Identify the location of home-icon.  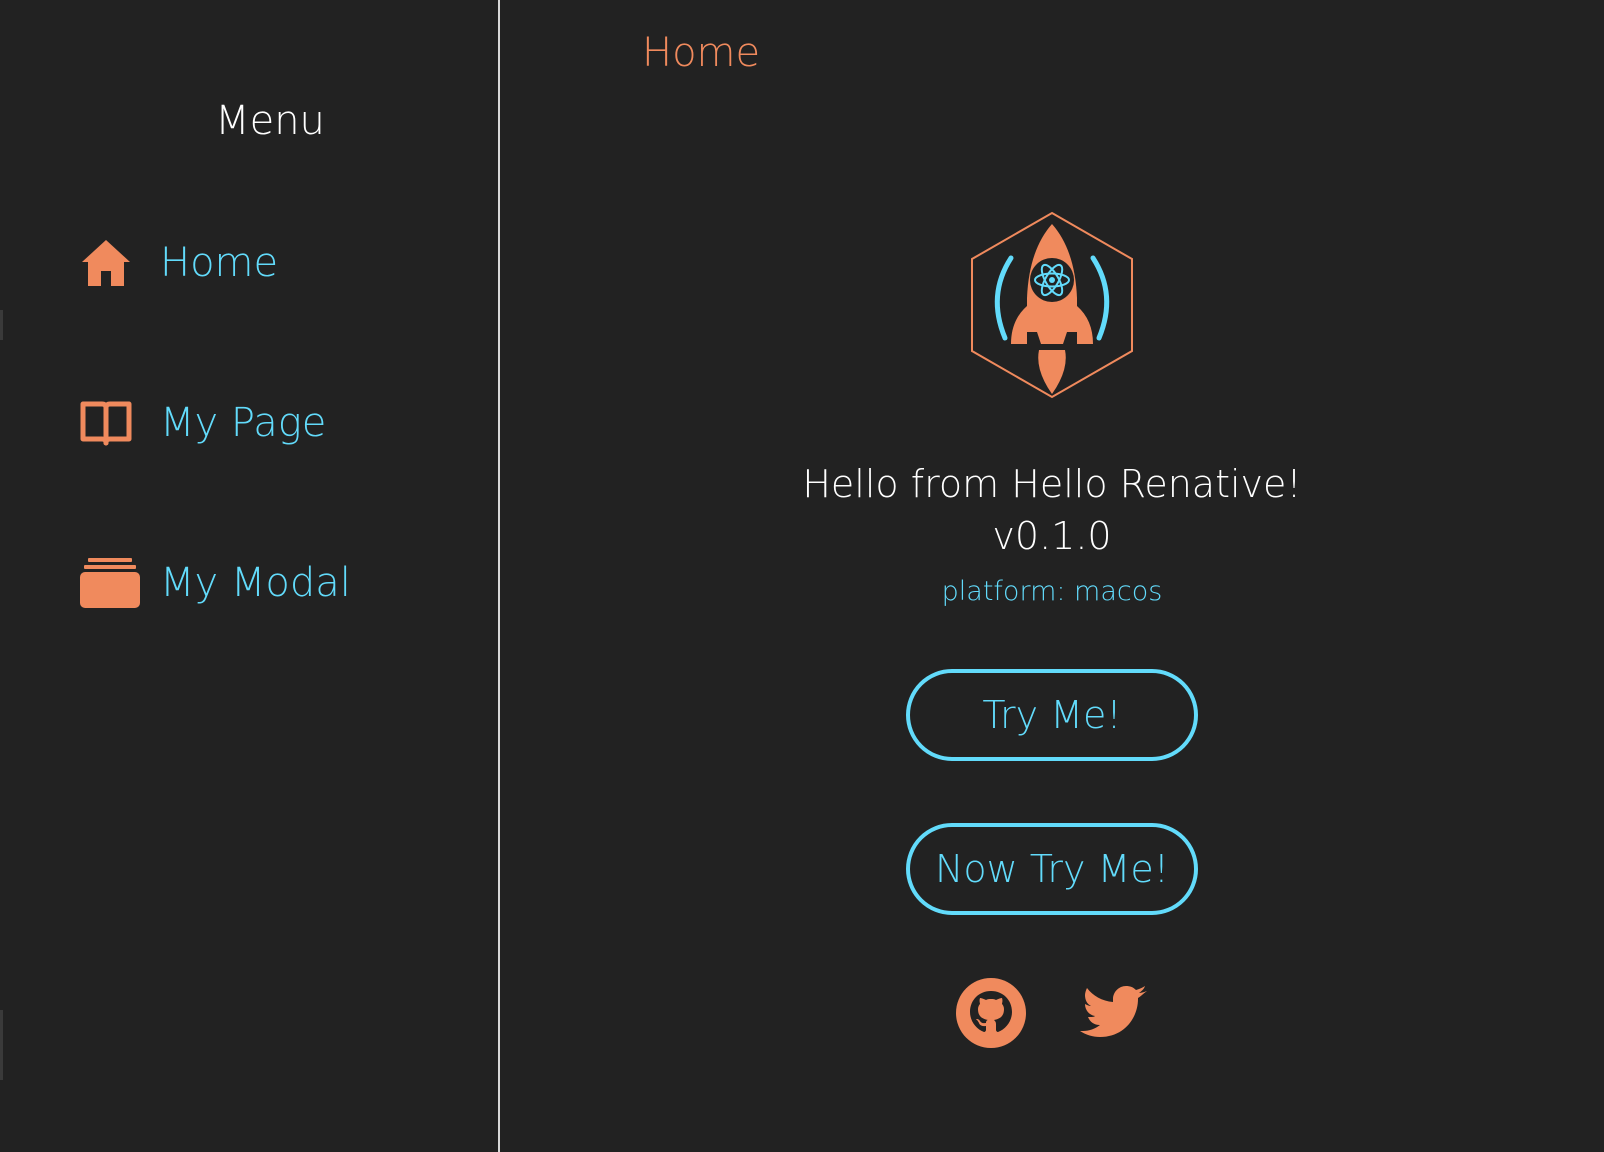
(110, 263).